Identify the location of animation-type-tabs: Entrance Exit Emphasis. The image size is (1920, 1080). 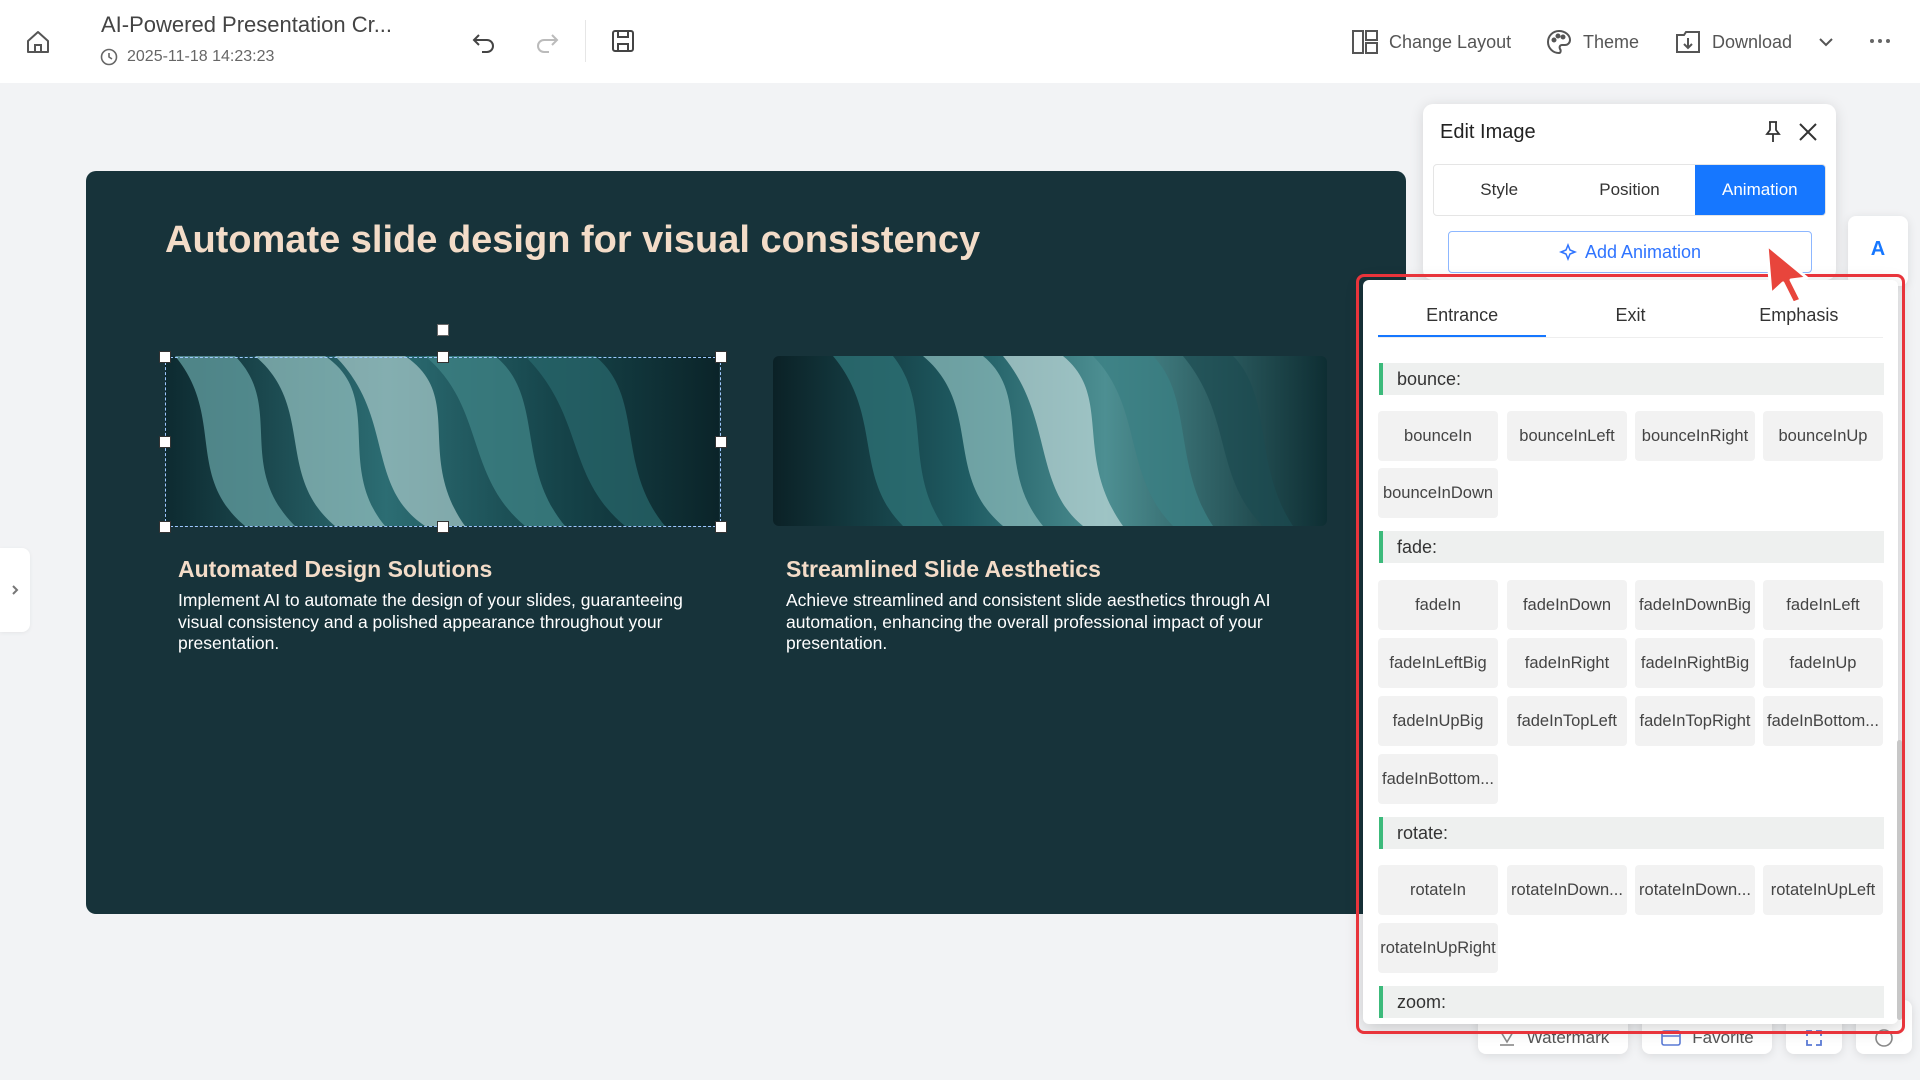
(1630, 319).